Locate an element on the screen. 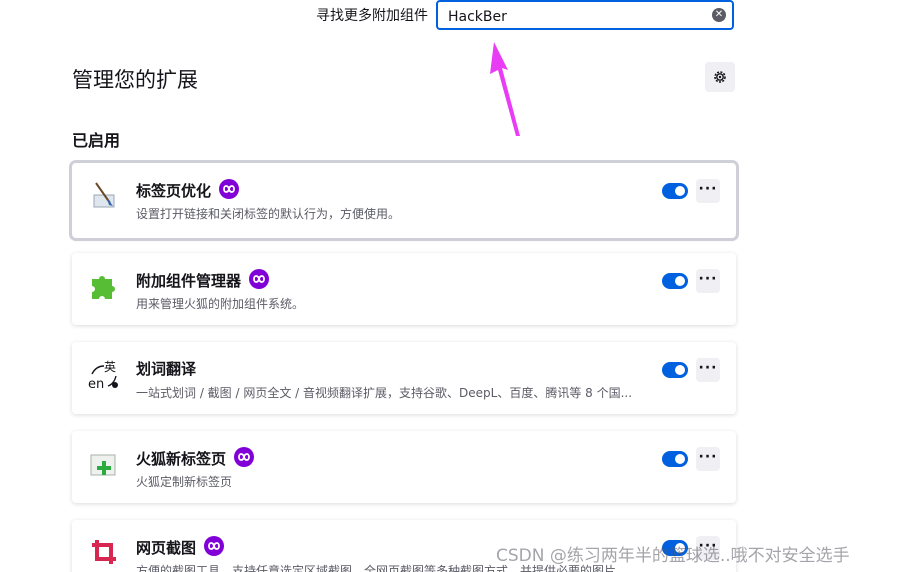  extension-name: 标签页优化 is located at coordinates (188, 190).